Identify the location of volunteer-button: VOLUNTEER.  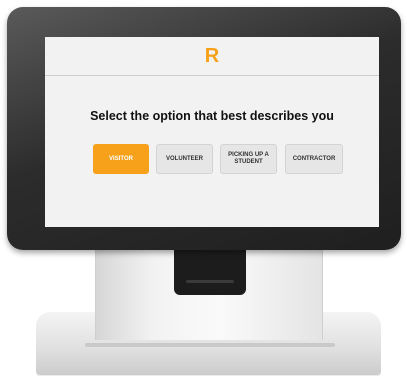
(184, 159).